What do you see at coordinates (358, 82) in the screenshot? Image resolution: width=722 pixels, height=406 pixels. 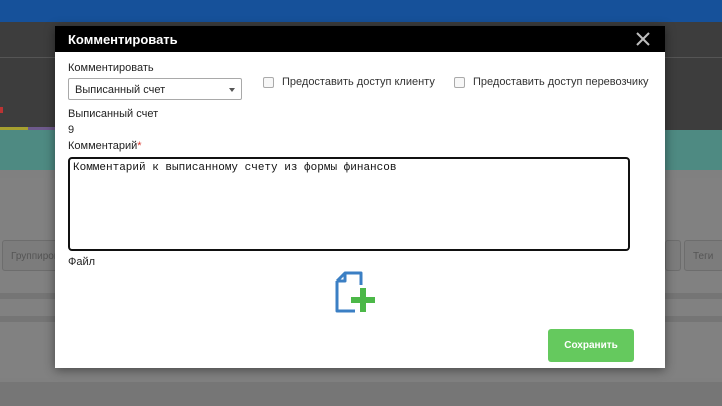 I see `share-client-label: Предоставить доступ клиенту` at bounding box center [358, 82].